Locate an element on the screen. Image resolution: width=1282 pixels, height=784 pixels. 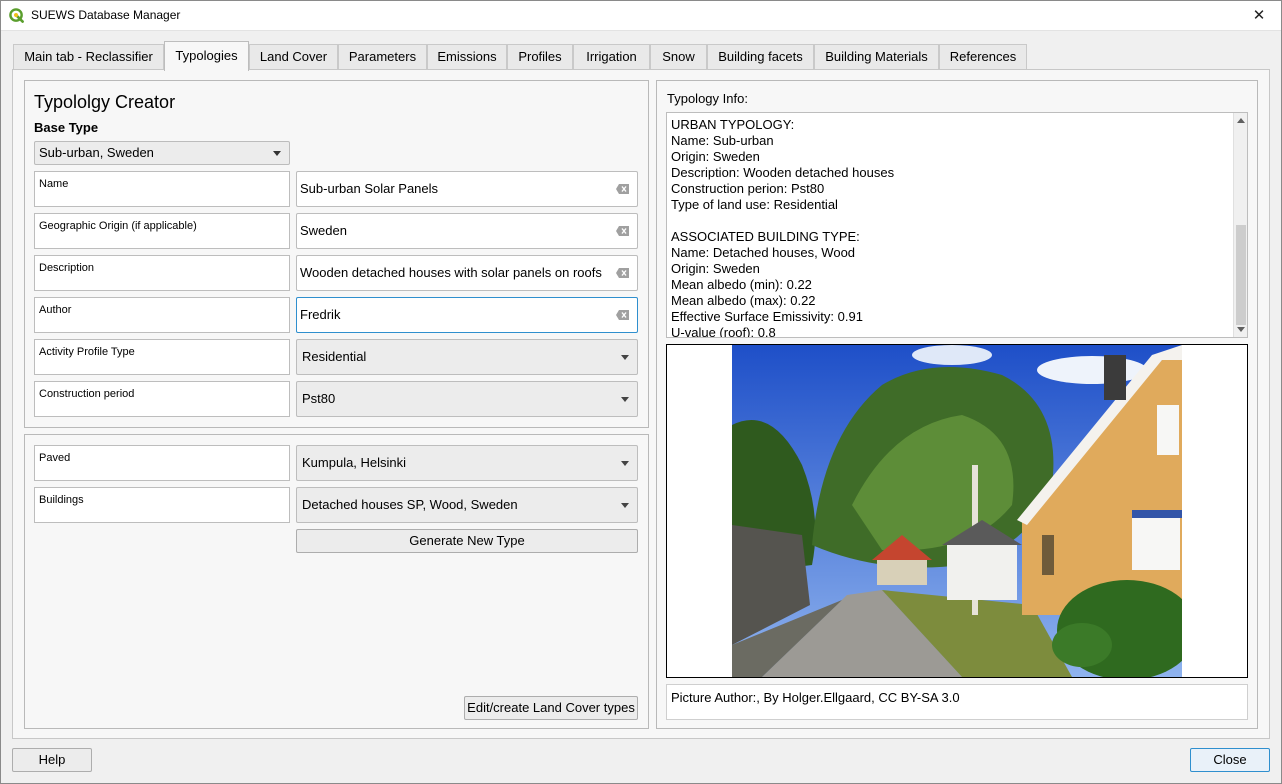
info-line: Mean albedo (max): 0.22 is located at coordinates (743, 300).